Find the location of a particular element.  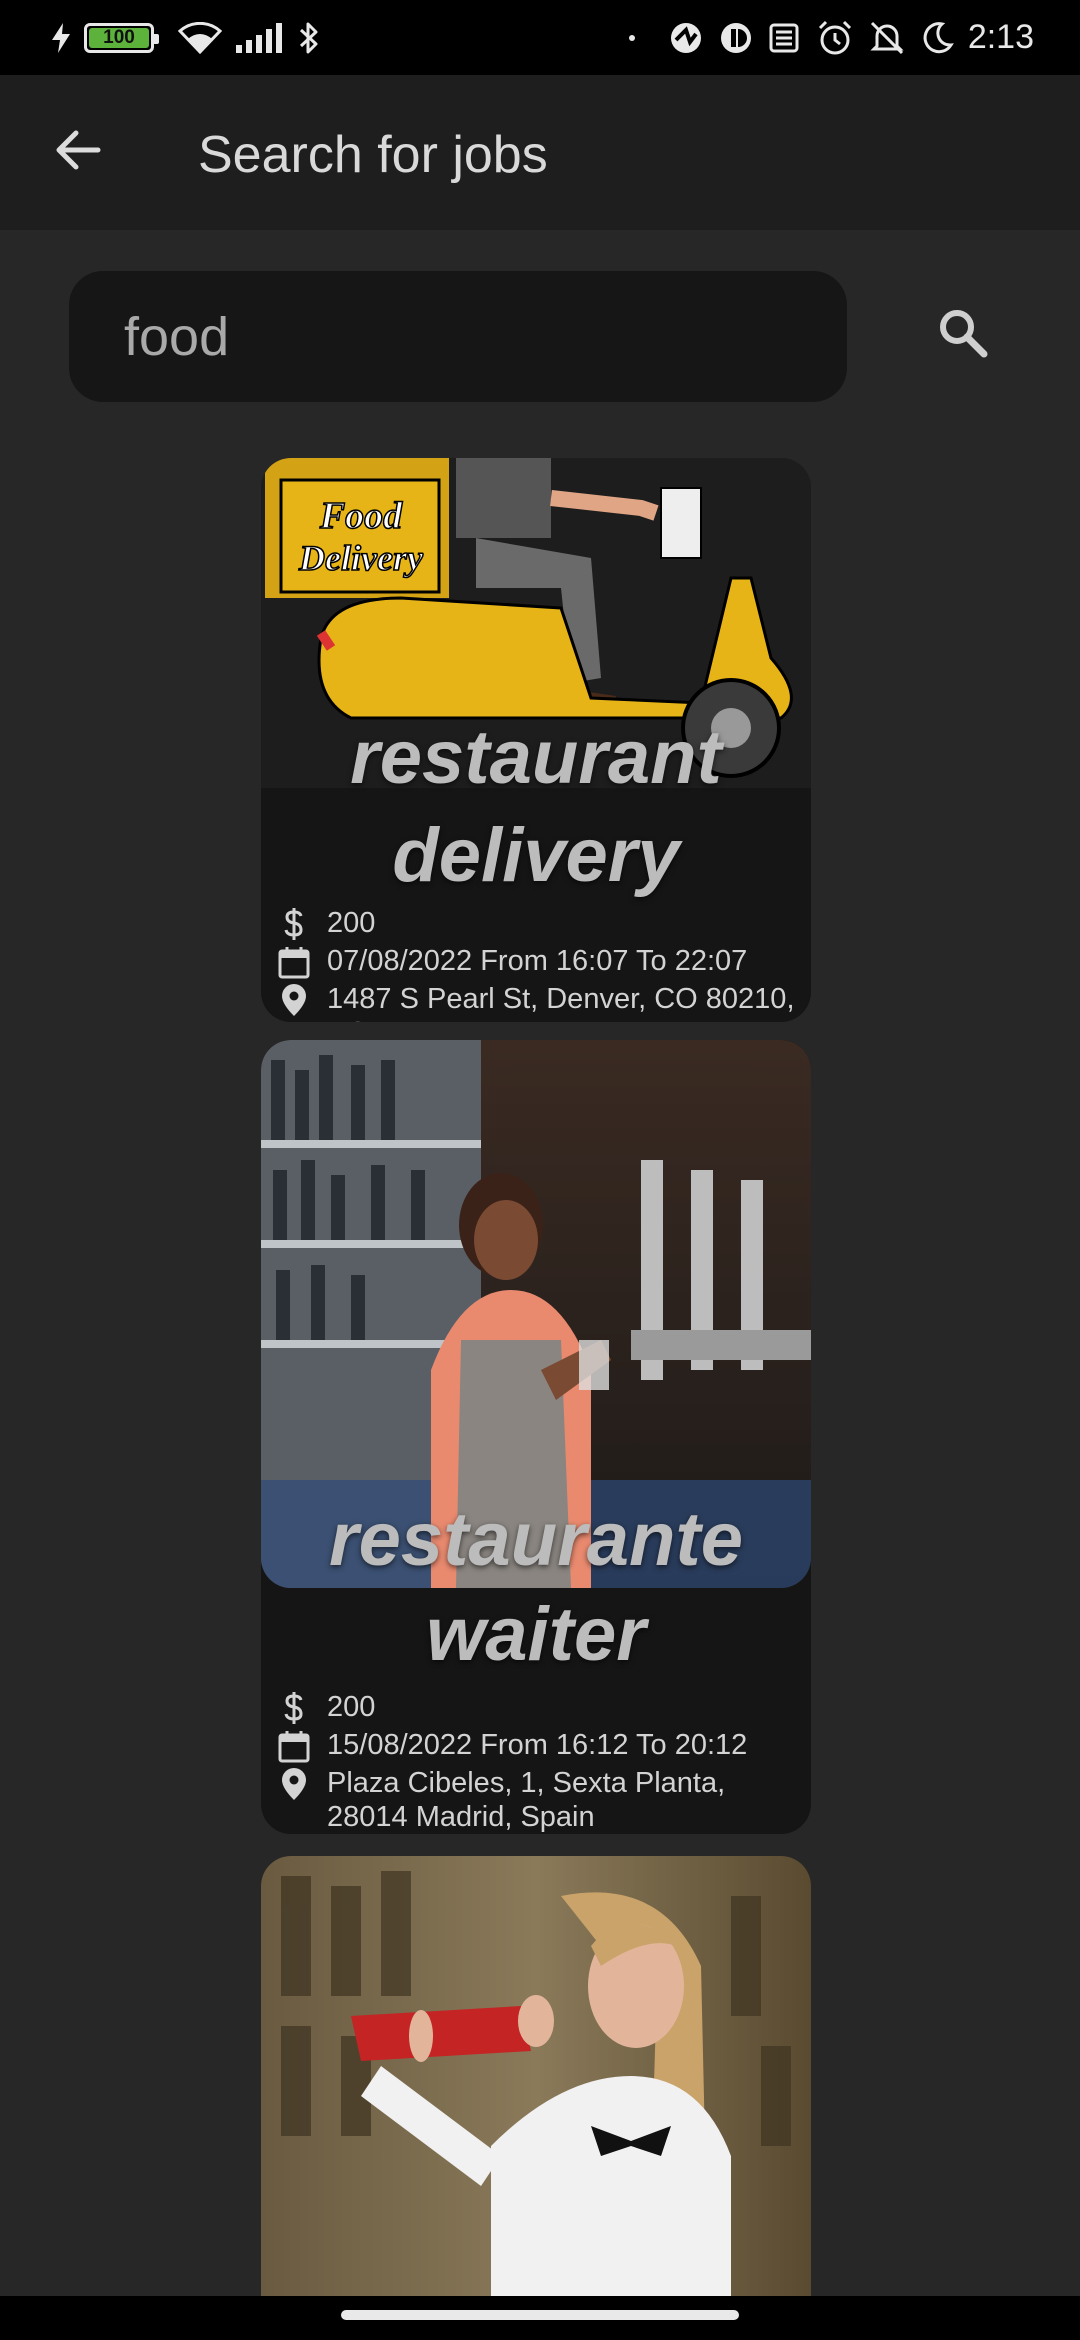

search-icon is located at coordinates (963, 335).